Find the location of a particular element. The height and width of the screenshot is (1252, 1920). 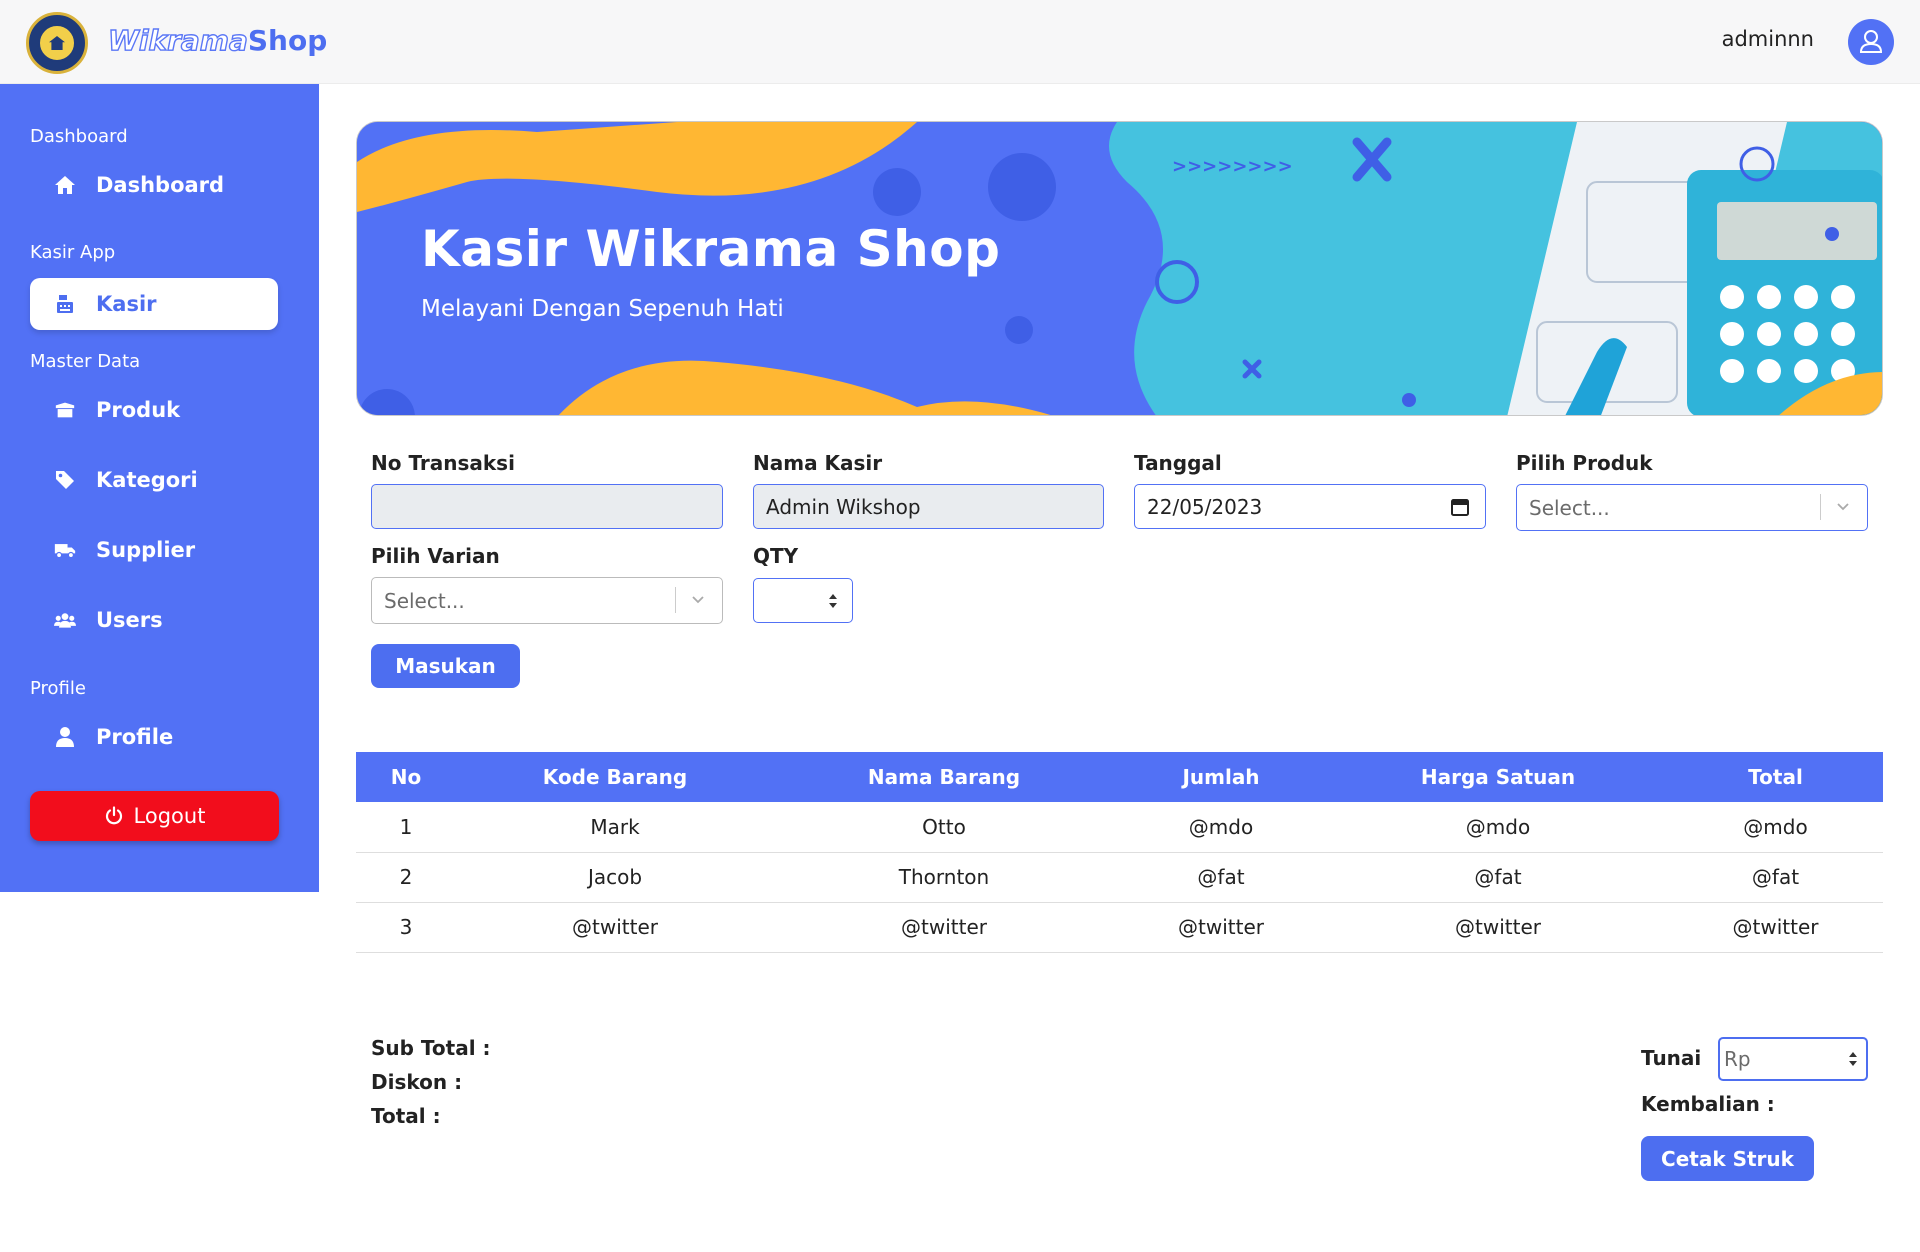

sidebar-item-dashboard: Dashboard is located at coordinates (154, 185).